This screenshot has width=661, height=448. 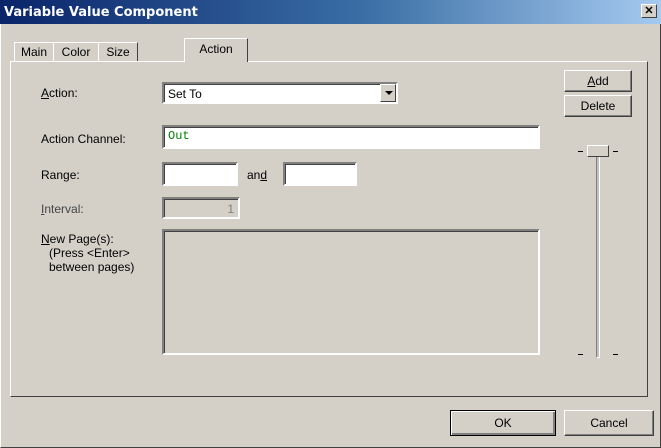 What do you see at coordinates (351, 137) in the screenshot?
I see `action-channel-input: Out` at bounding box center [351, 137].